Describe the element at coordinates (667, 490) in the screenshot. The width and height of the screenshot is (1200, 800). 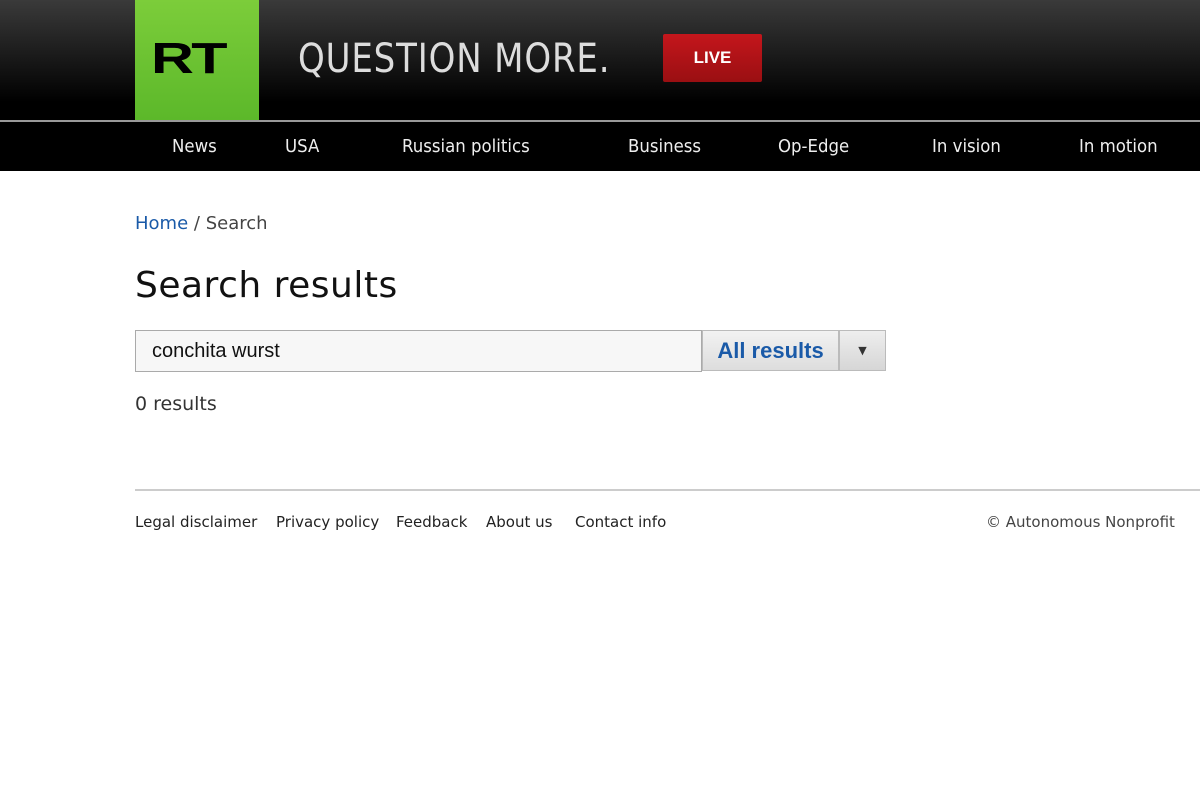
I see `footer-divider` at that location.